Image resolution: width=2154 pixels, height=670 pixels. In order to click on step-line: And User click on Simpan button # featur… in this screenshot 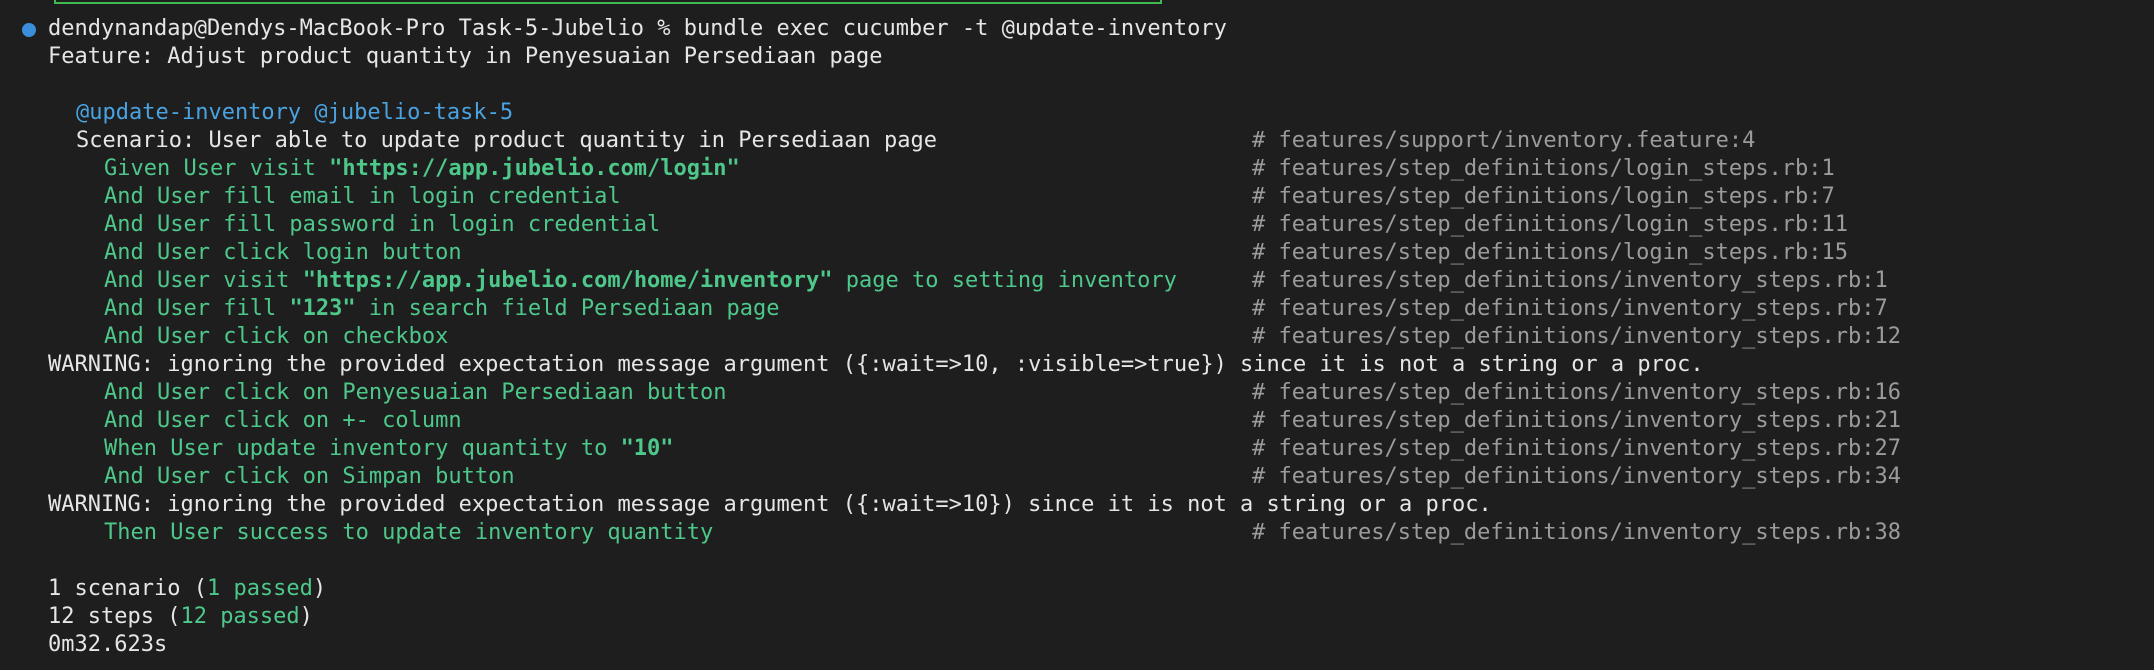, I will do `click(1077, 477)`.